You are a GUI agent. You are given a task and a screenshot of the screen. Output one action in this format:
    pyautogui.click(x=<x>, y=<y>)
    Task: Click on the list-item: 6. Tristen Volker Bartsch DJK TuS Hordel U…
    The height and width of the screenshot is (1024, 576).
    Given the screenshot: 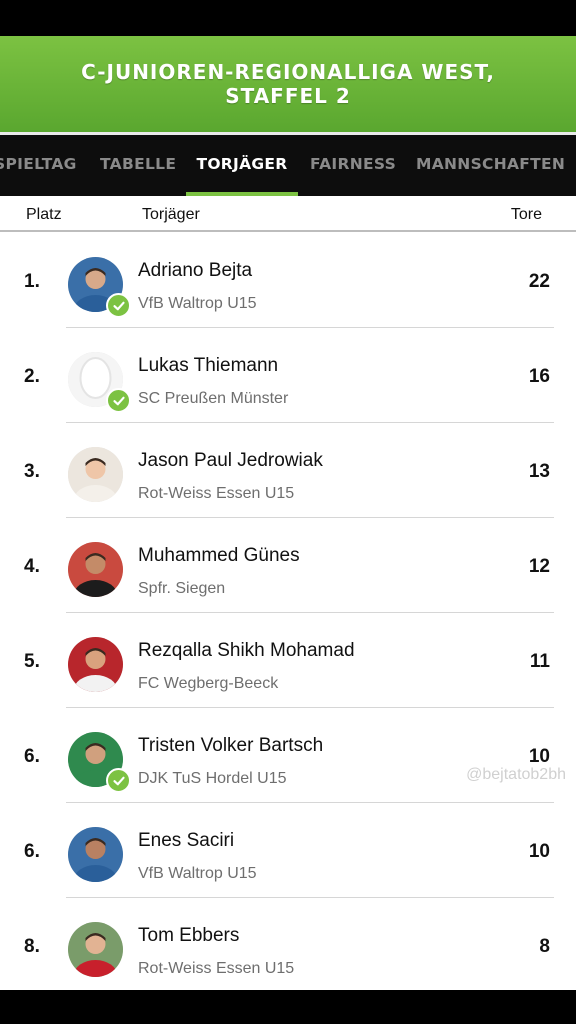 What is the action you would take?
    pyautogui.click(x=288, y=755)
    